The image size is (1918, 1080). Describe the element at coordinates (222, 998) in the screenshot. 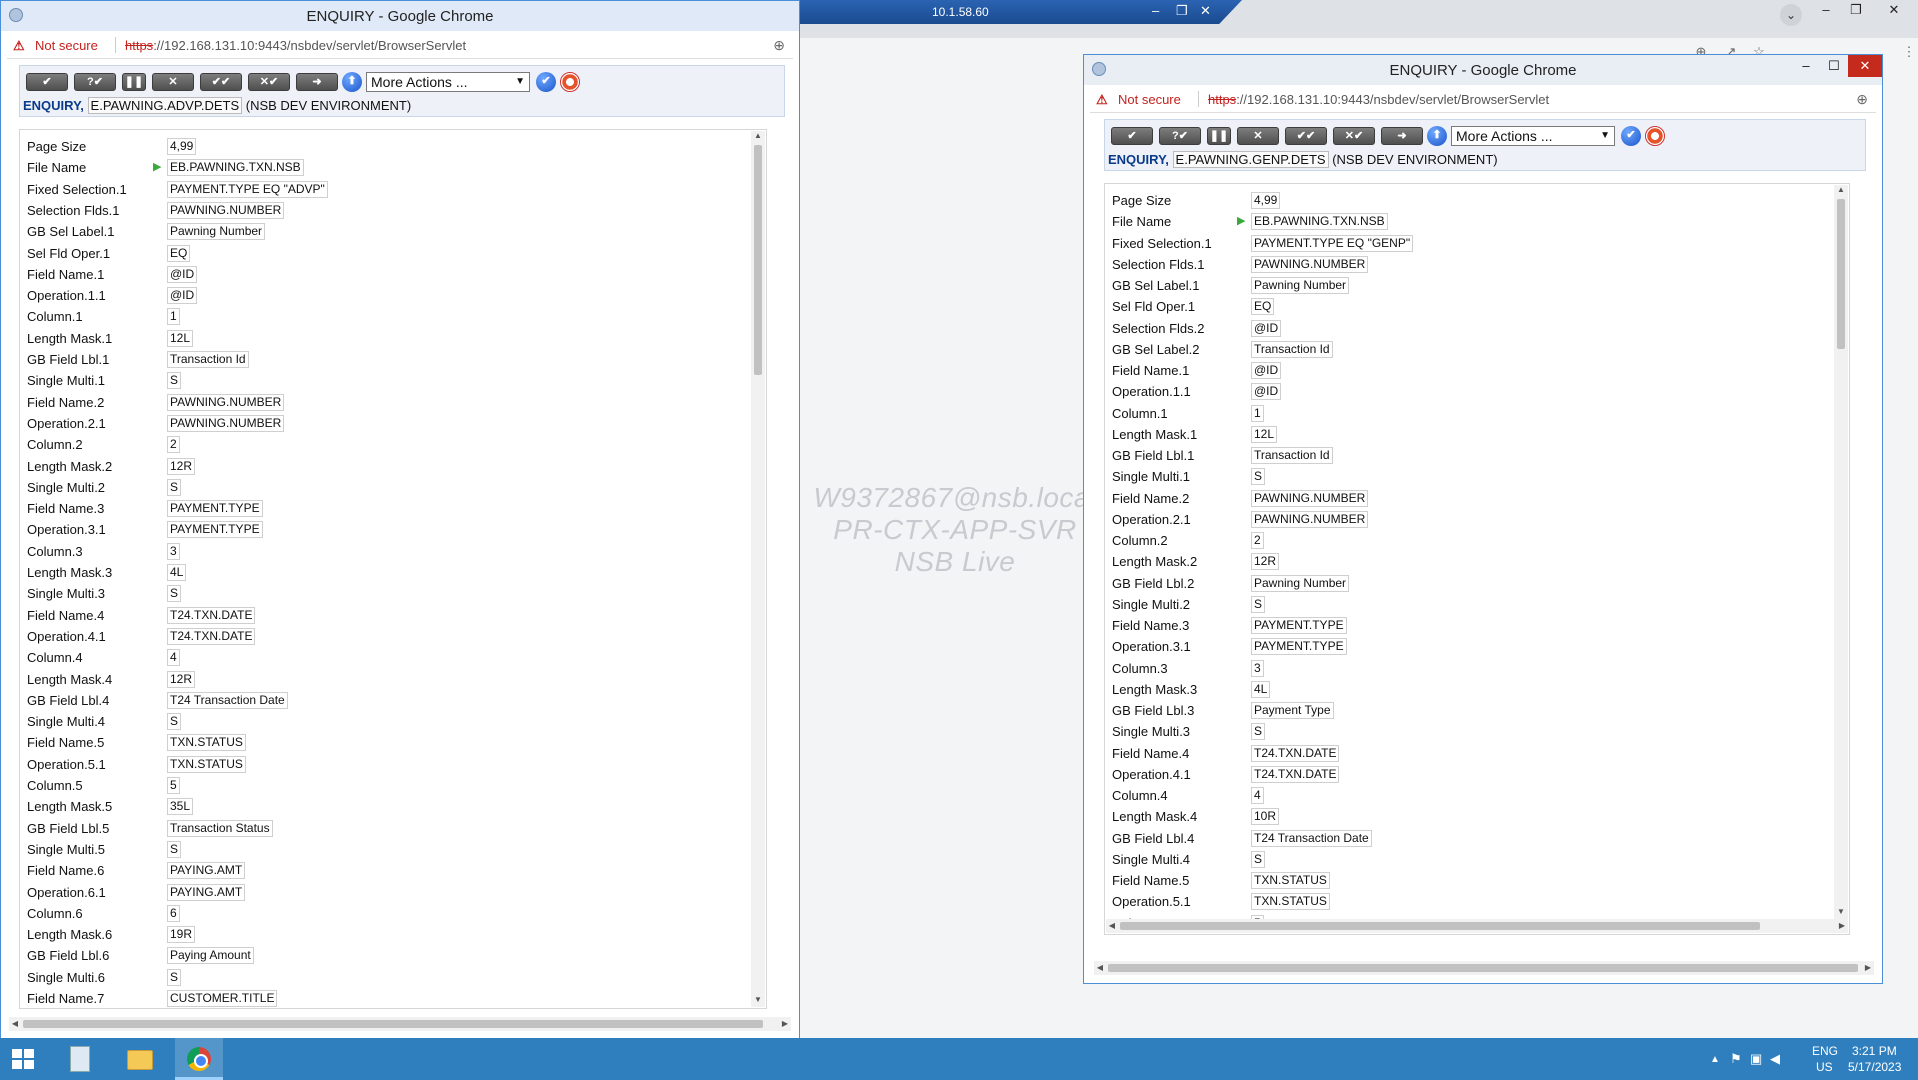

I see `field-value: CUSTOMER.TITLE` at that location.